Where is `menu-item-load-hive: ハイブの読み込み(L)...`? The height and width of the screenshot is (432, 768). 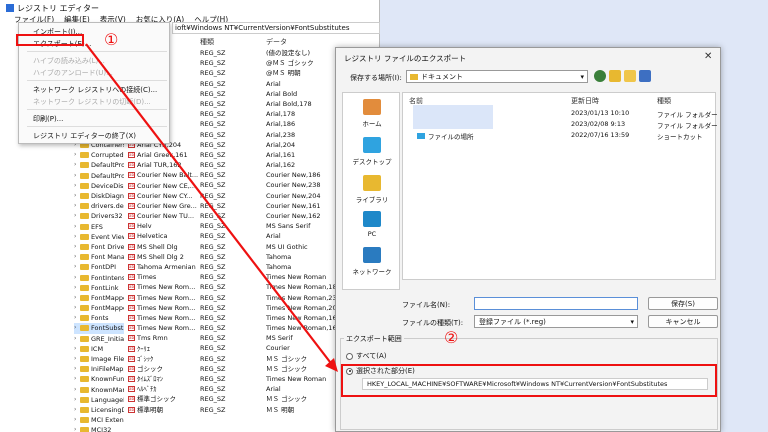
menu-item-load-hive: ハイブの読み込み(L)... is located at coordinates (69, 61).